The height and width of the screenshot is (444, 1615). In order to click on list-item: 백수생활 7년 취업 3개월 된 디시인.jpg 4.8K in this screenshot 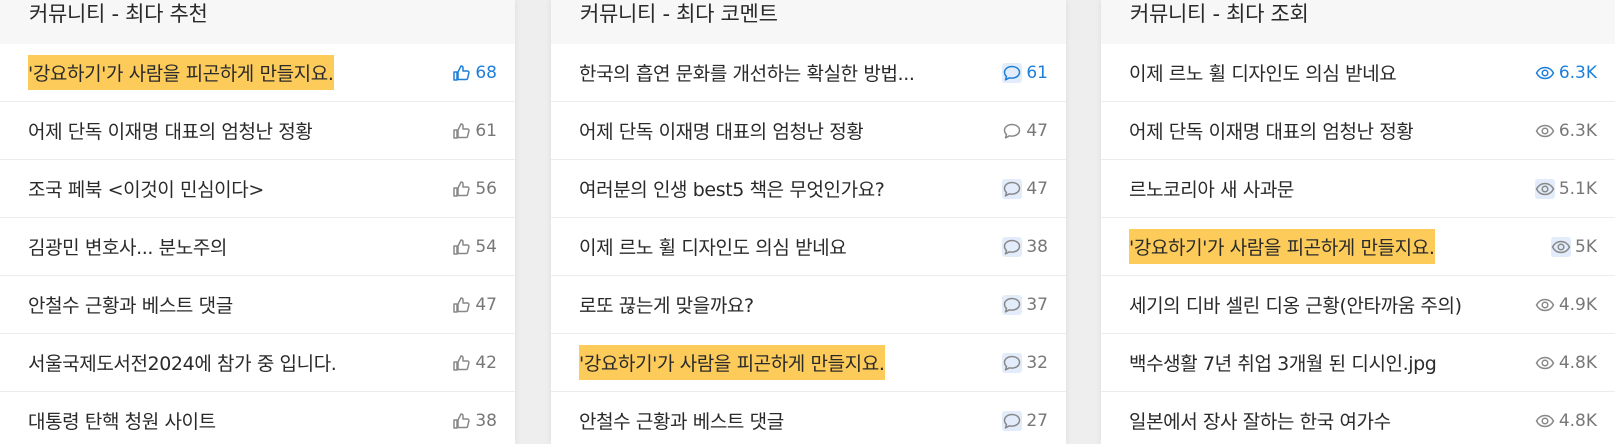, I will do `click(1358, 363)`.